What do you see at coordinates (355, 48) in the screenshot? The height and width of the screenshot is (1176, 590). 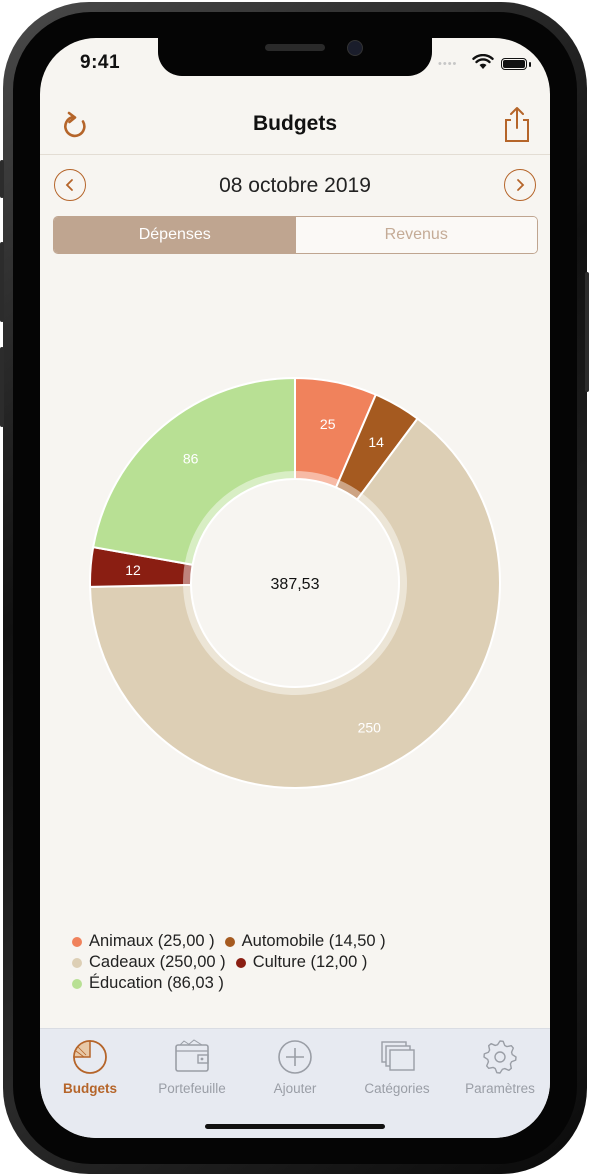 I see `camera` at bounding box center [355, 48].